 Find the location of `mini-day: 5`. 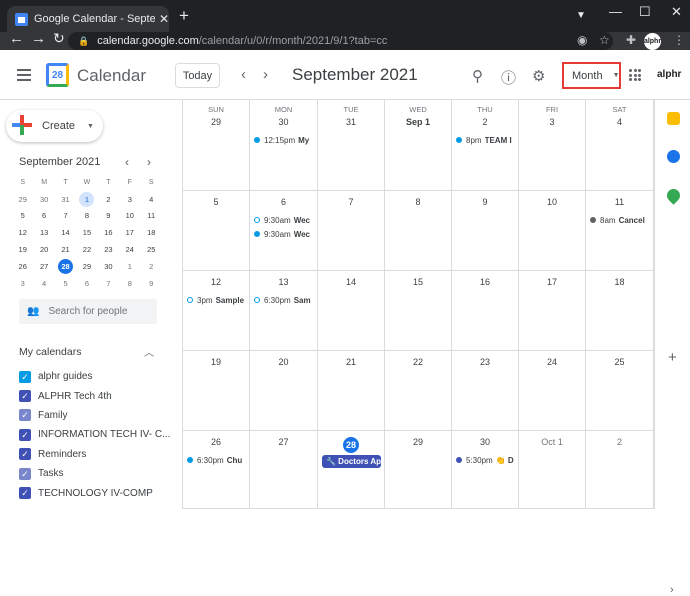

mini-day: 5 is located at coordinates (65, 283).